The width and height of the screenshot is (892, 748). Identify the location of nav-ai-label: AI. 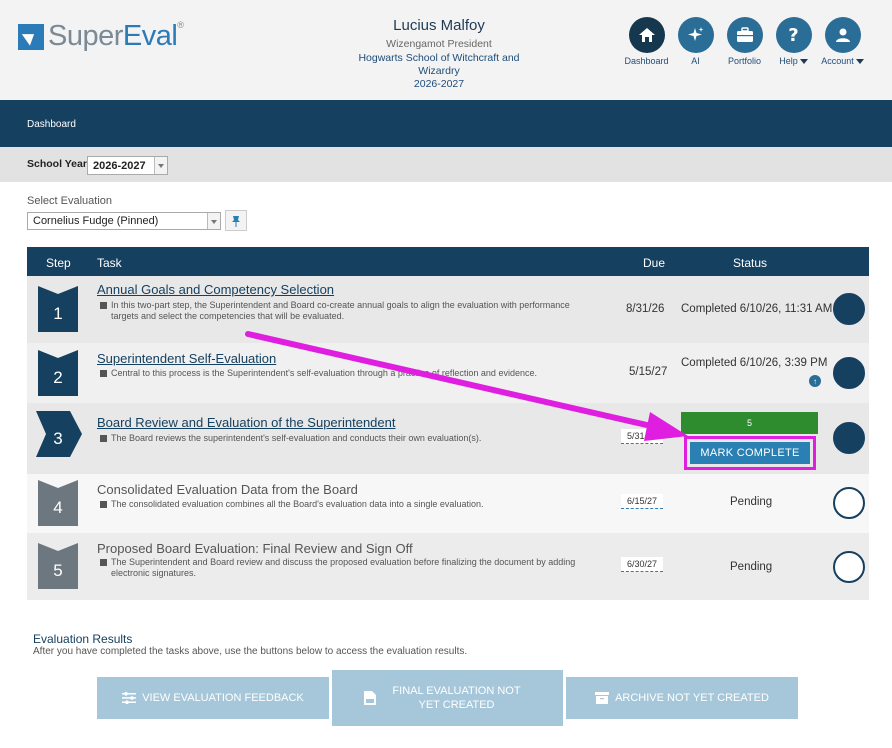
(695, 61).